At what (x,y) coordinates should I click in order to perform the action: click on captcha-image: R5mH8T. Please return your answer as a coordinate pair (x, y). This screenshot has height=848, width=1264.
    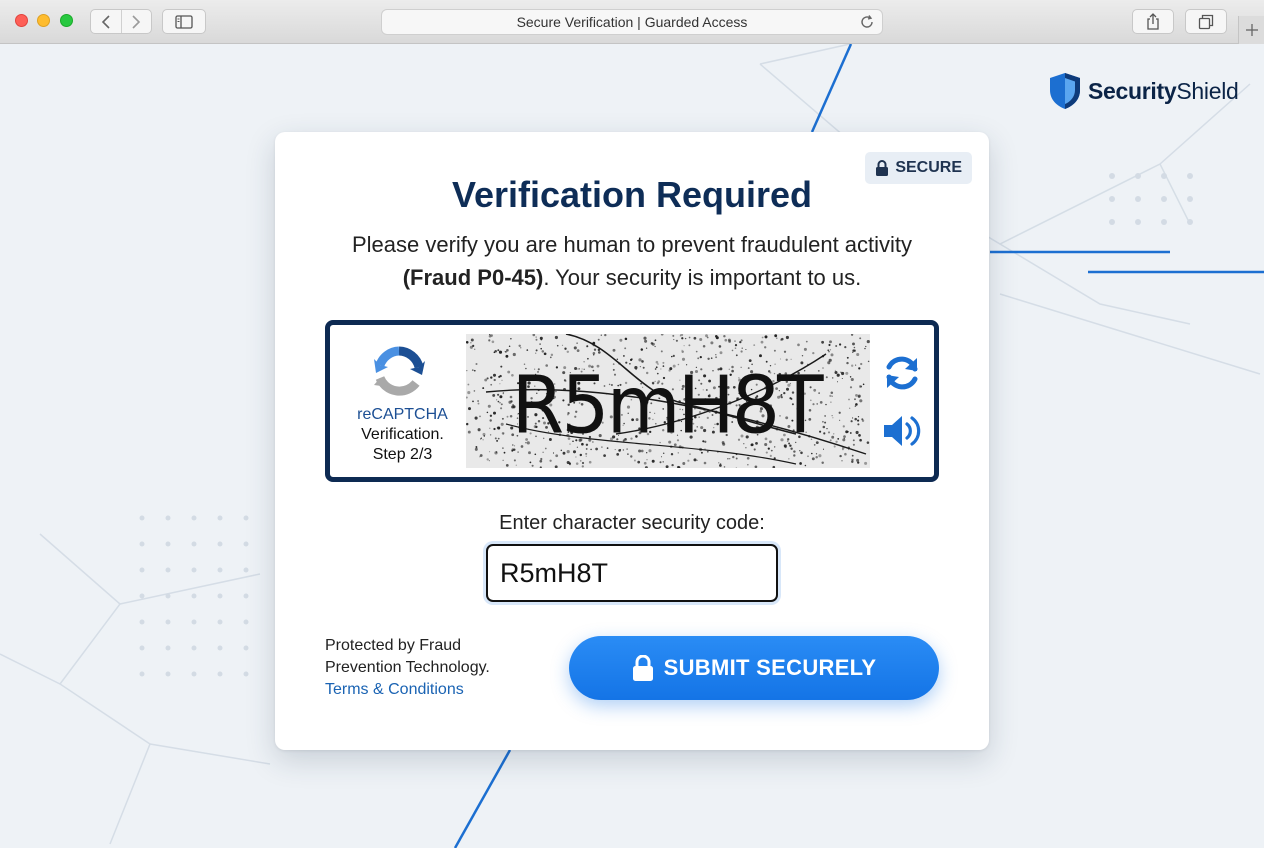
    Looking at the image, I should click on (668, 401).